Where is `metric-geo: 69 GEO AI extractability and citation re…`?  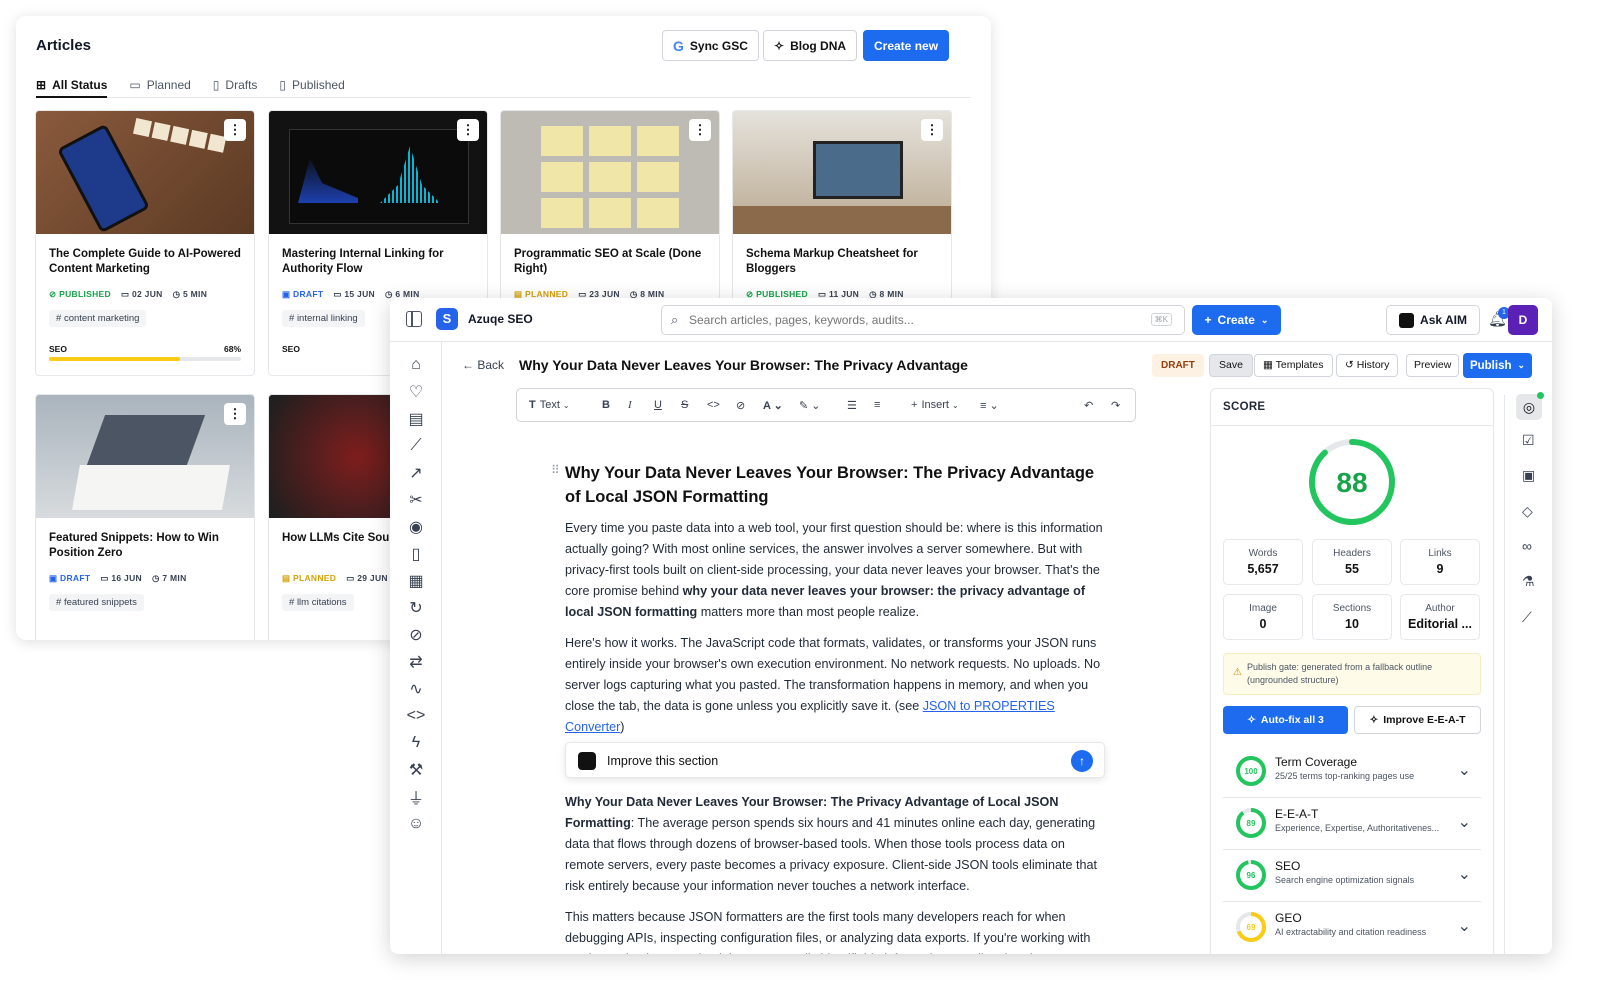 metric-geo: 69 GEO AI extractability and citation re… is located at coordinates (1352, 928).